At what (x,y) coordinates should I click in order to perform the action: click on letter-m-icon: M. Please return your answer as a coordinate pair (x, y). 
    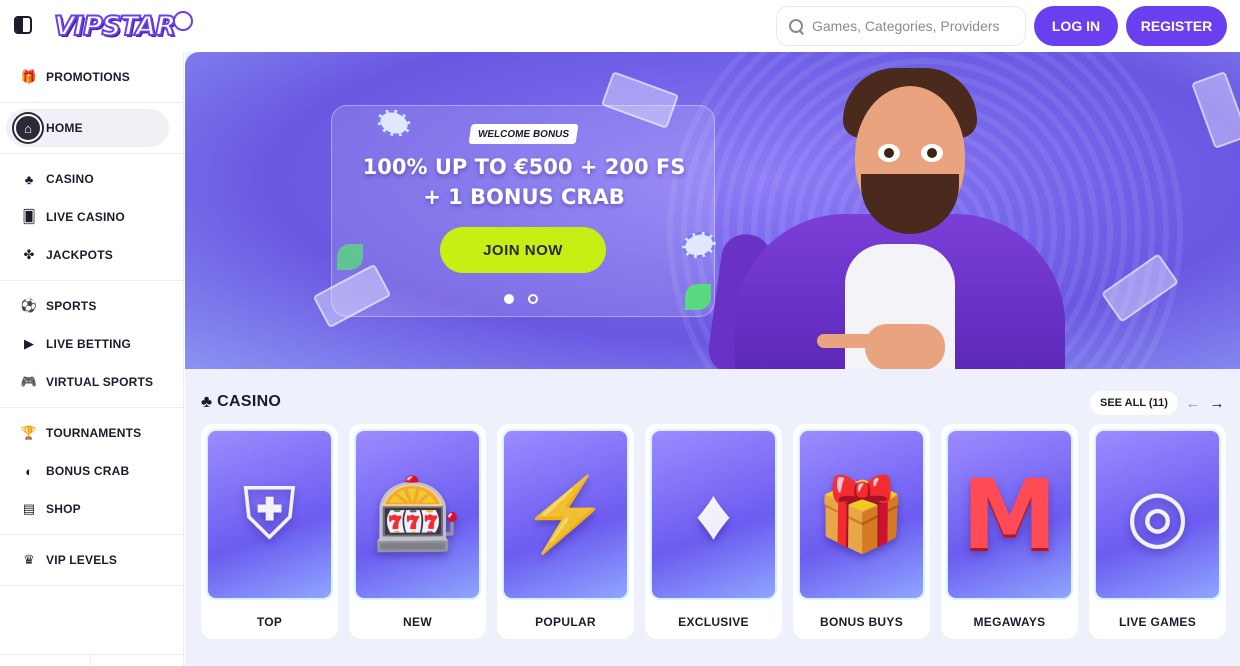
    Looking at the image, I should click on (1009, 514).